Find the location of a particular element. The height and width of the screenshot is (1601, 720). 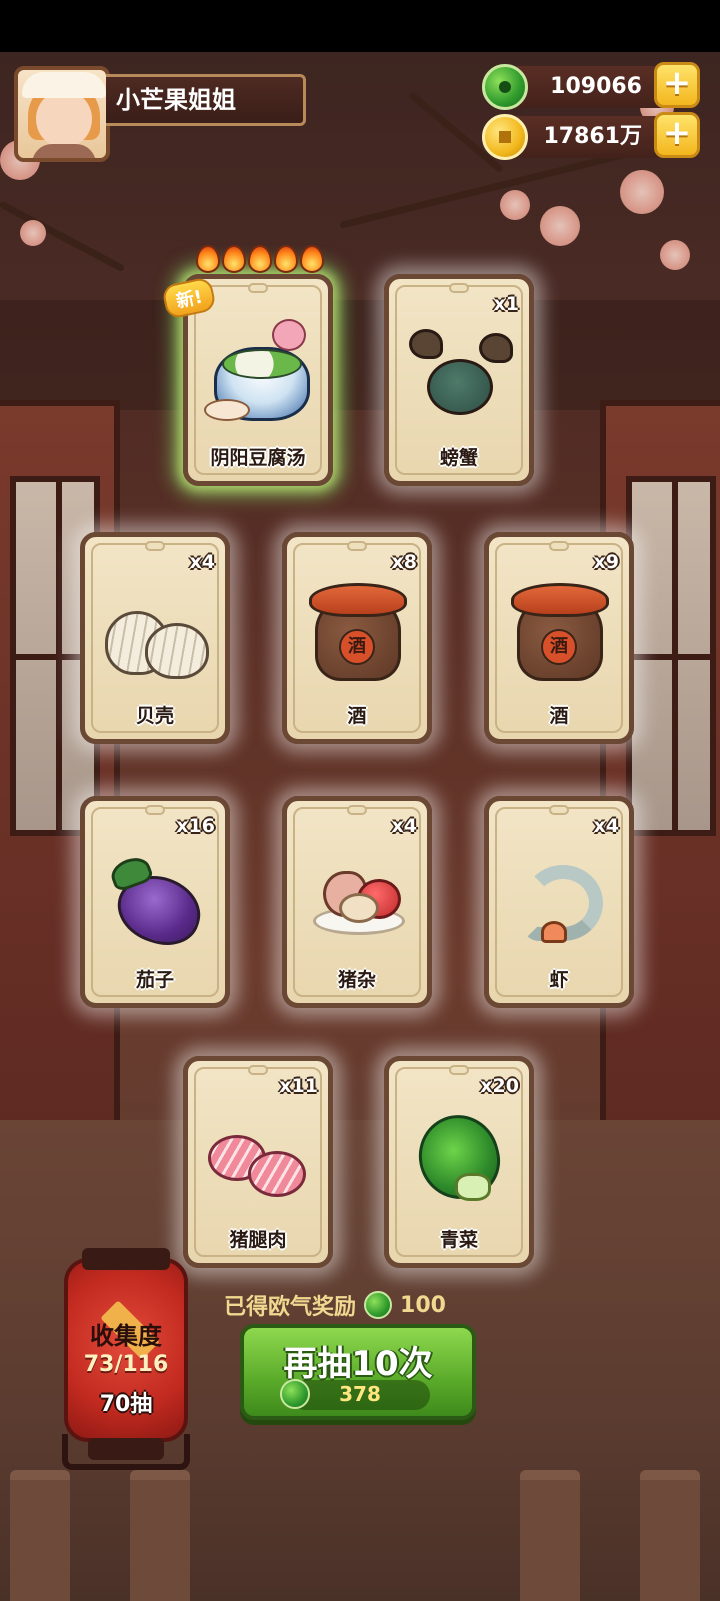

card-shell: x4 贝壳 is located at coordinates (155, 638).